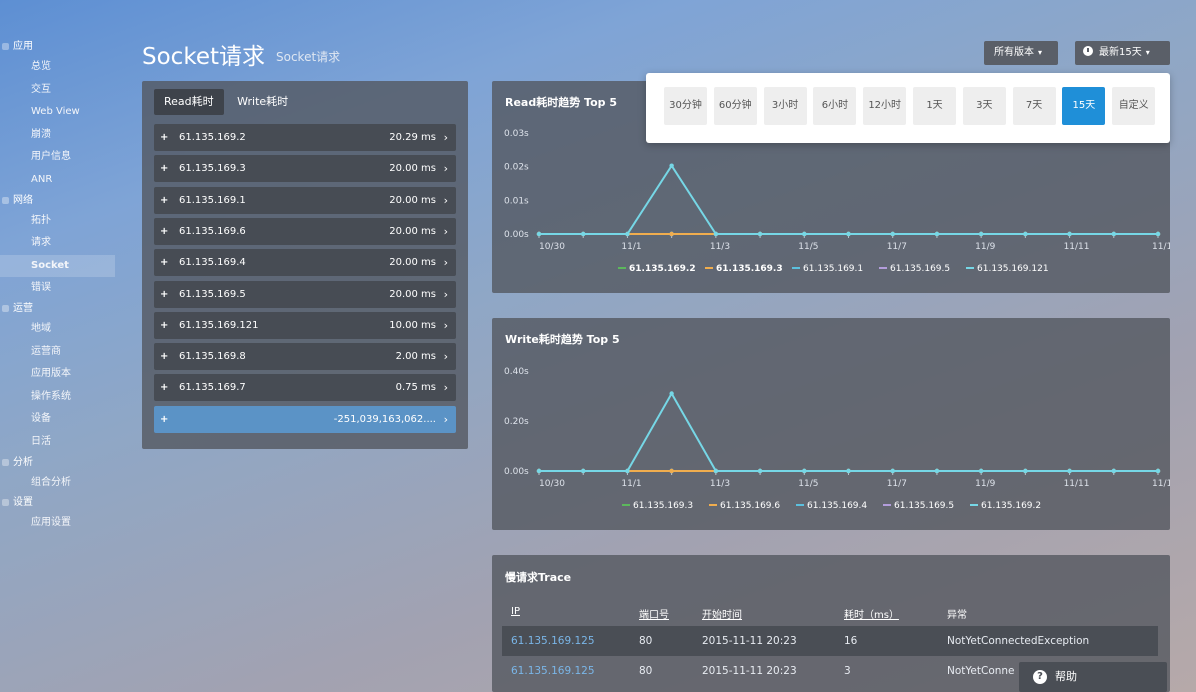 This screenshot has height=692, width=1196. Describe the element at coordinates (305, 231) in the screenshot. I see `socket-row: +61.135.169.6 20.00 ms ›` at that location.